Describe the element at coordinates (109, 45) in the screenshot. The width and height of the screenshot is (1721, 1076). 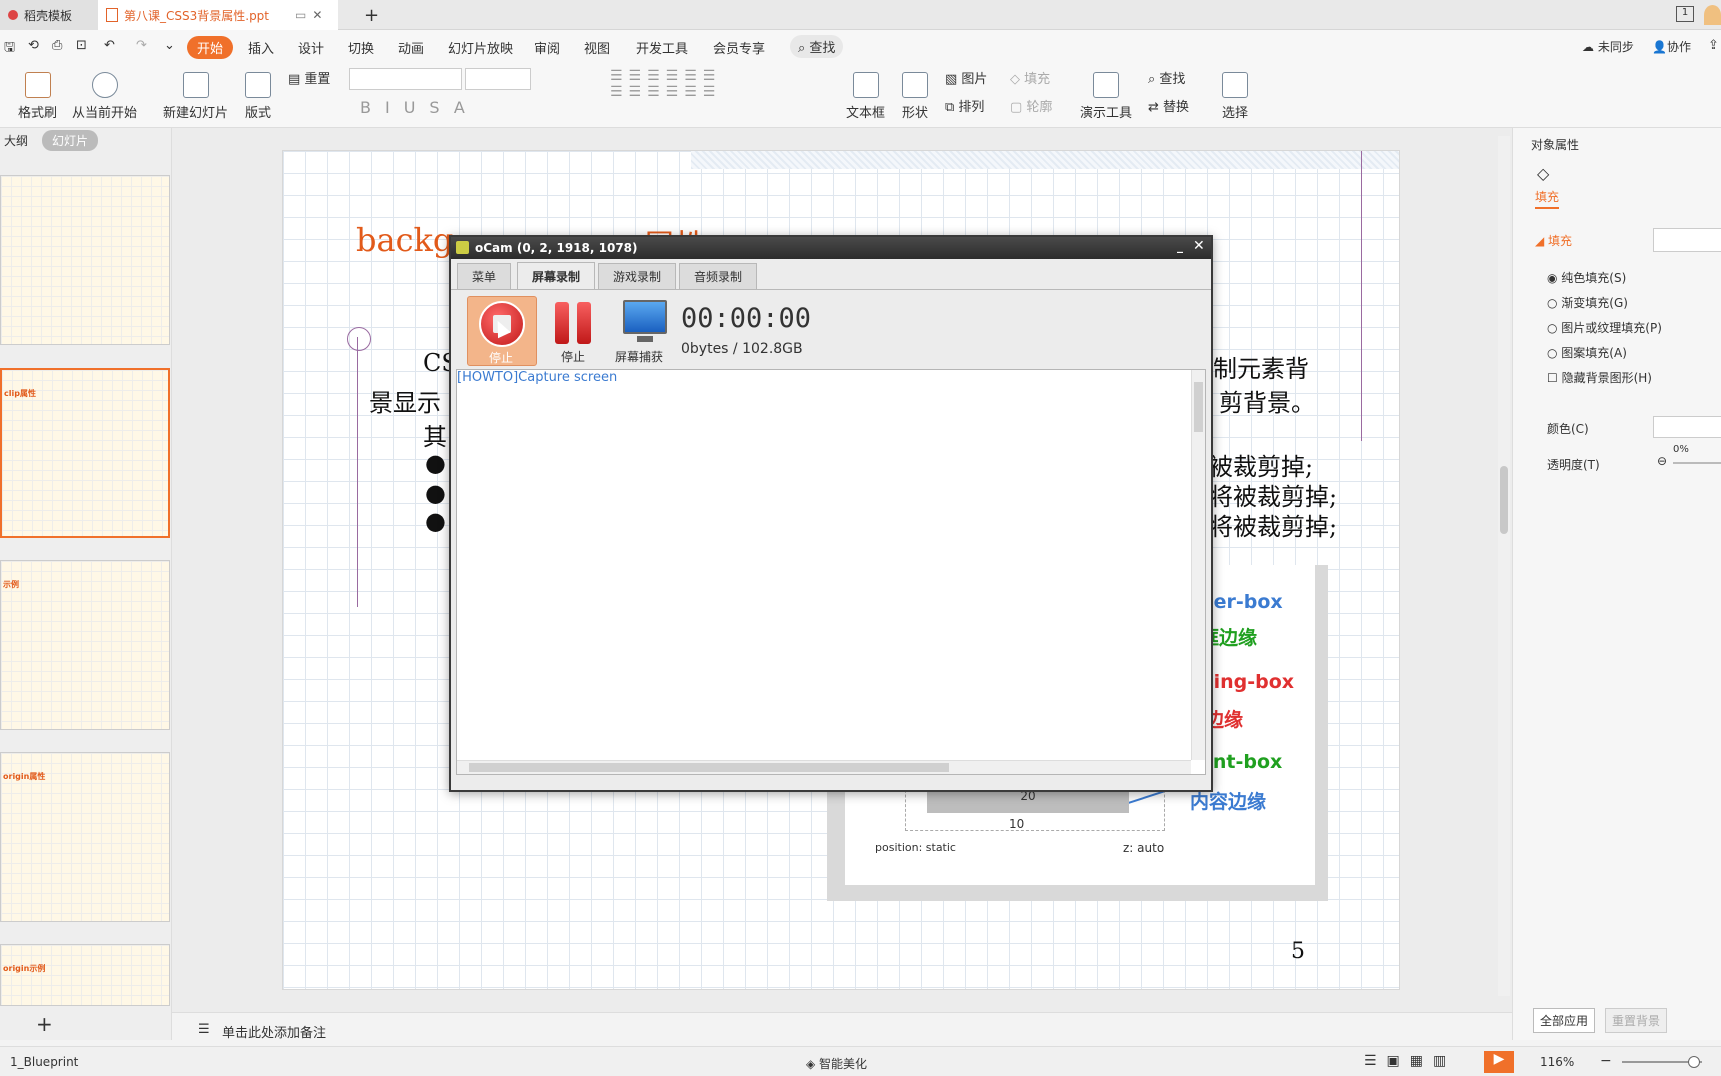
I see `undo-icon: ↶` at that location.